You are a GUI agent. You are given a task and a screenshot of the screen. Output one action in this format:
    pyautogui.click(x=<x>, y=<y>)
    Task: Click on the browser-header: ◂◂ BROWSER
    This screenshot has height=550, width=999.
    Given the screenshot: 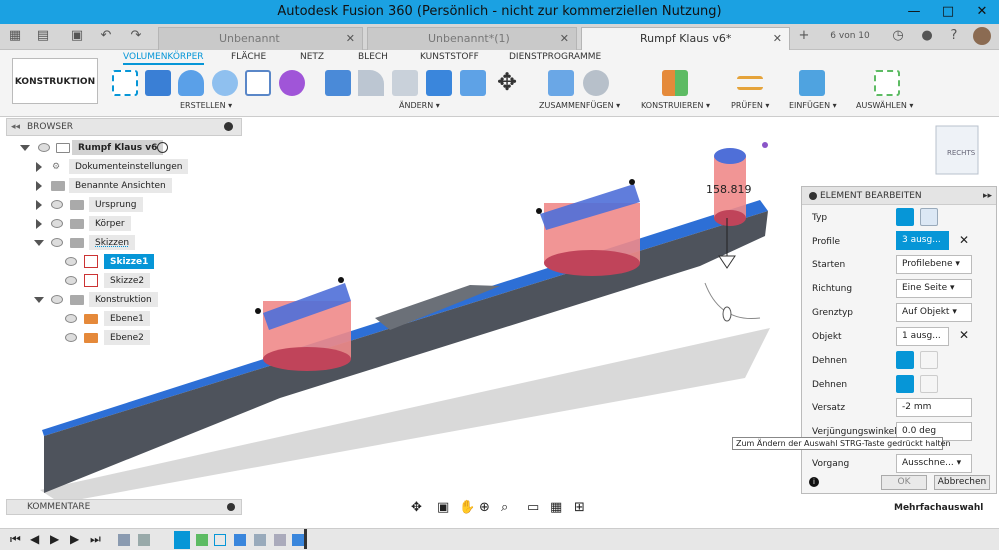 What is the action you would take?
    pyautogui.click(x=124, y=127)
    